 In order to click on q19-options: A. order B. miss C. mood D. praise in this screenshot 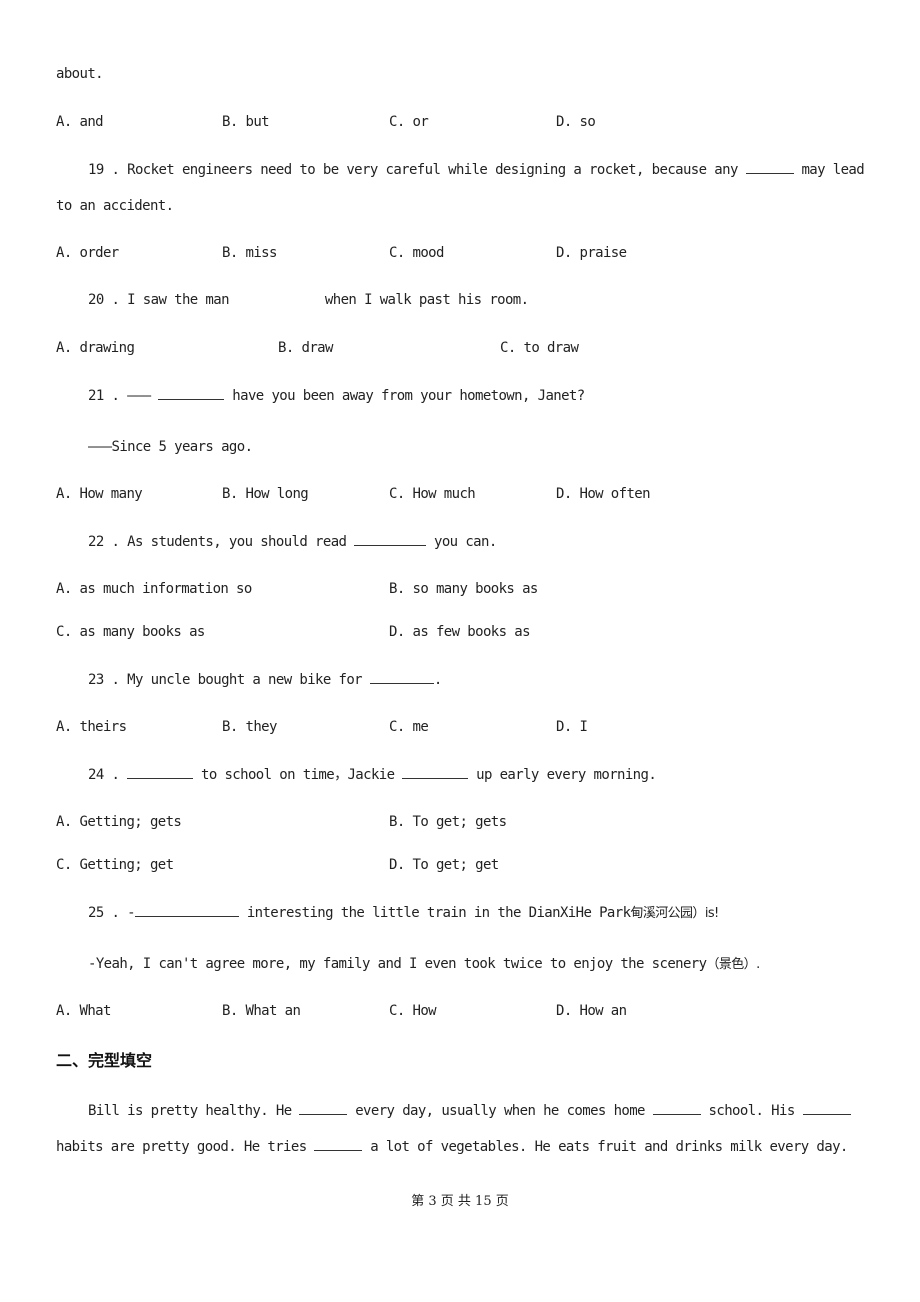, I will do `click(466, 253)`.